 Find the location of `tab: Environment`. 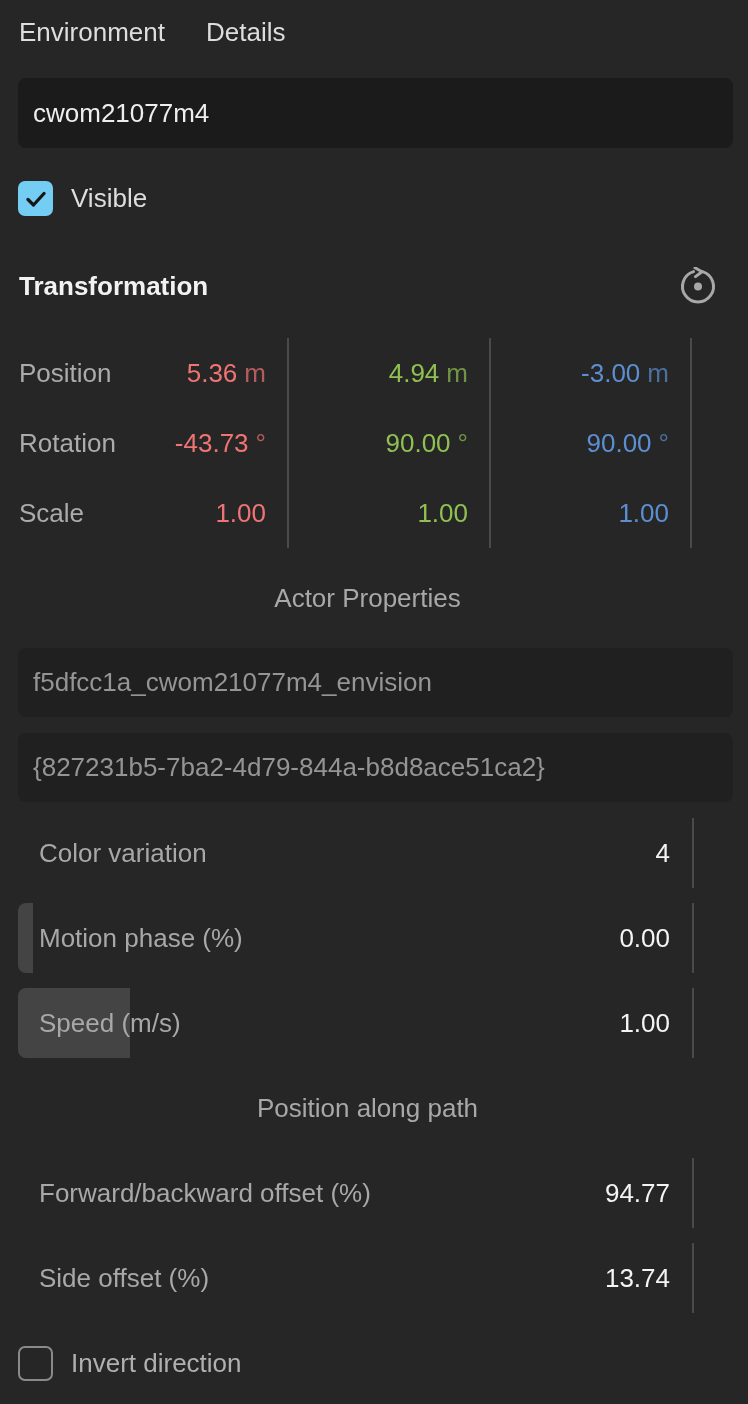

tab: Environment is located at coordinates (92, 32).